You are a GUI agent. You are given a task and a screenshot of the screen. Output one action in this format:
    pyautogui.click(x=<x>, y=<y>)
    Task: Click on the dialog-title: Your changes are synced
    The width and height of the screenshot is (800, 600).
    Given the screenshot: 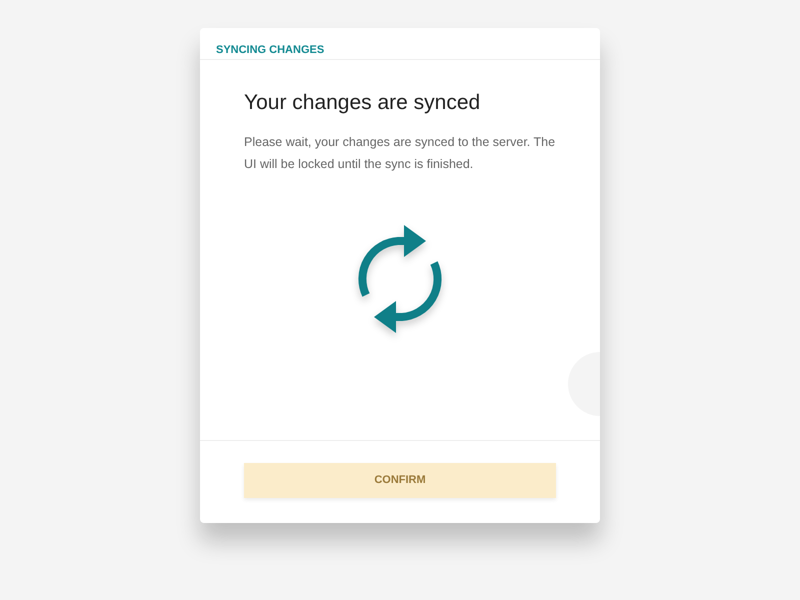 What is the action you would take?
    pyautogui.click(x=363, y=103)
    